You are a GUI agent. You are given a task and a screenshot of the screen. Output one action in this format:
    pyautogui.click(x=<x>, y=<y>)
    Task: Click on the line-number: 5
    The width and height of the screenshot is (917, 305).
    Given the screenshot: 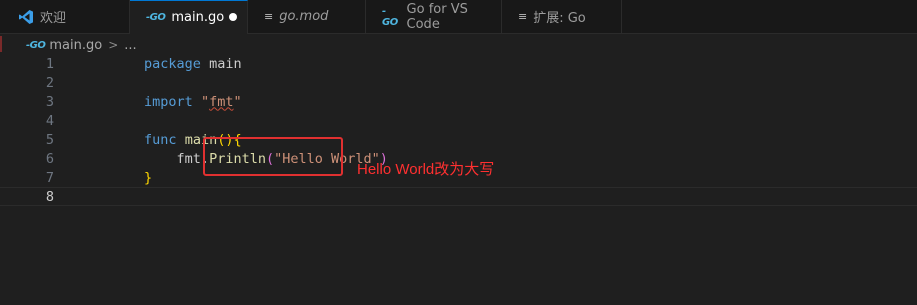 What is the action you would take?
    pyautogui.click(x=49, y=139)
    